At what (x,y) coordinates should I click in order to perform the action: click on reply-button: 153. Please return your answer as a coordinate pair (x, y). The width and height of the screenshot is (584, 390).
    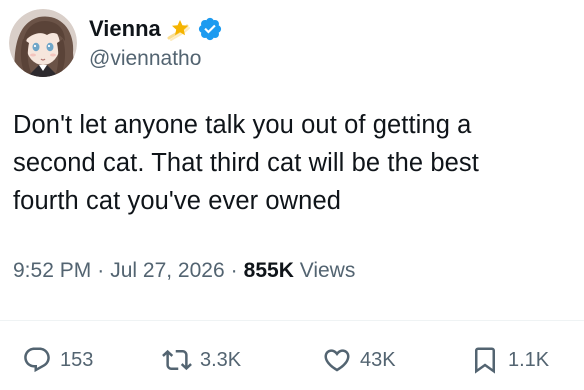
    Looking at the image, I should click on (57, 360).